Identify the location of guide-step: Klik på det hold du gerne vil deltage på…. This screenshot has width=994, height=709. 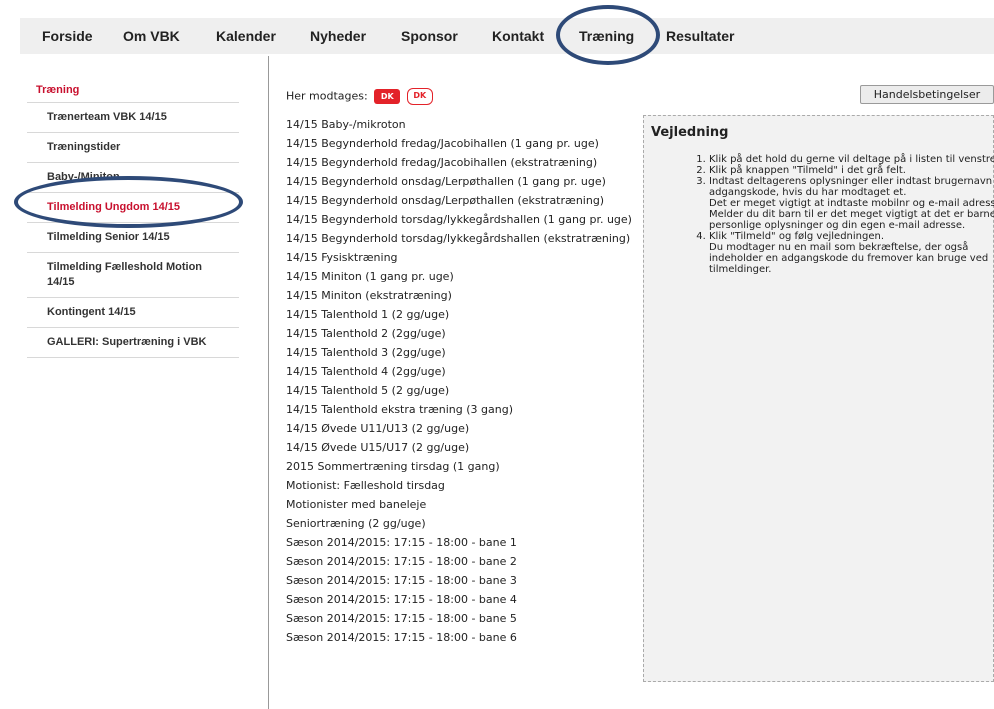
(851, 159).